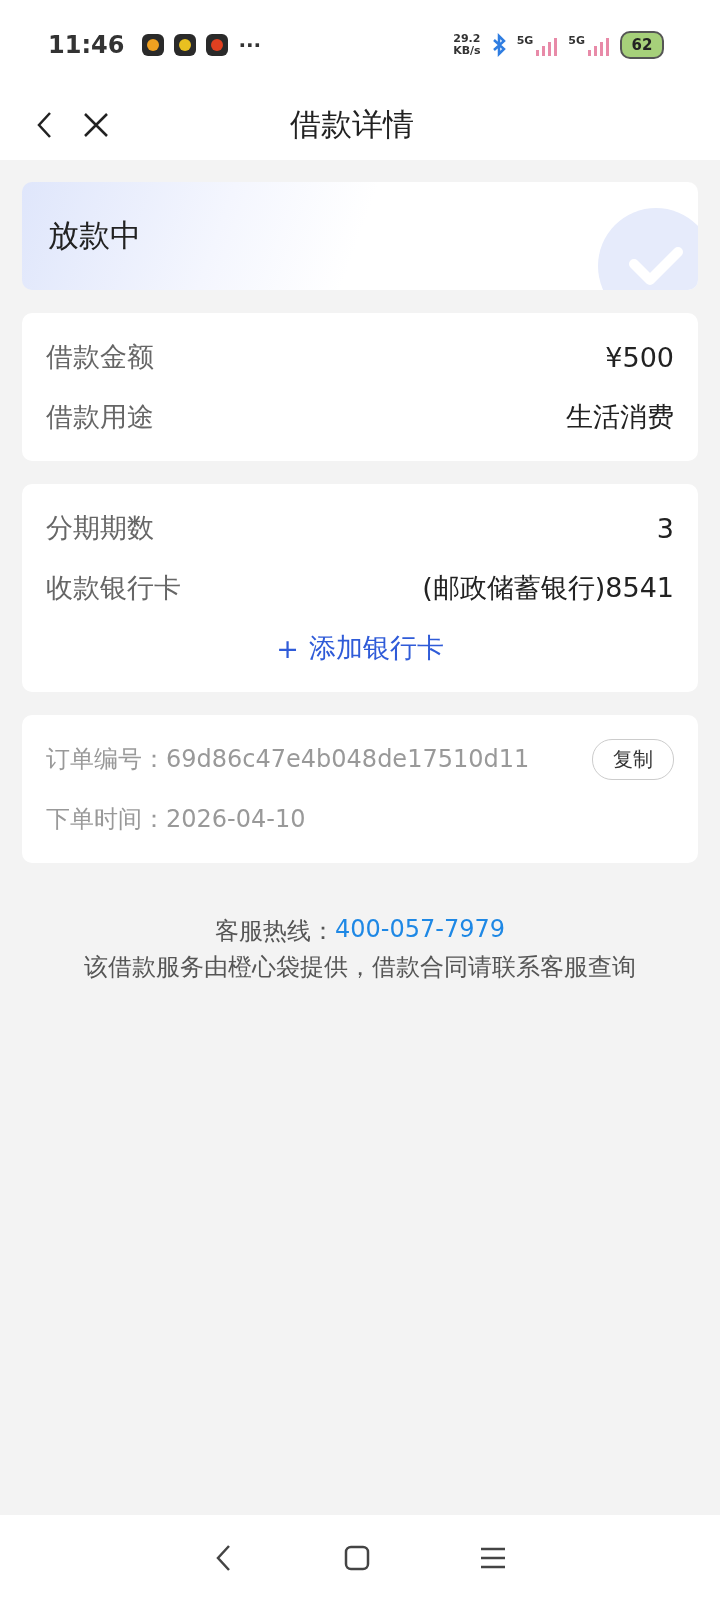  Describe the element at coordinates (275, 931) in the screenshot. I see `hotline-label: 客服热线：` at that location.